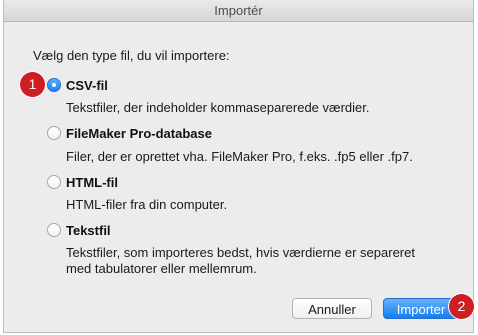  I want to click on option-text: Tekstfil, so click(79, 230).